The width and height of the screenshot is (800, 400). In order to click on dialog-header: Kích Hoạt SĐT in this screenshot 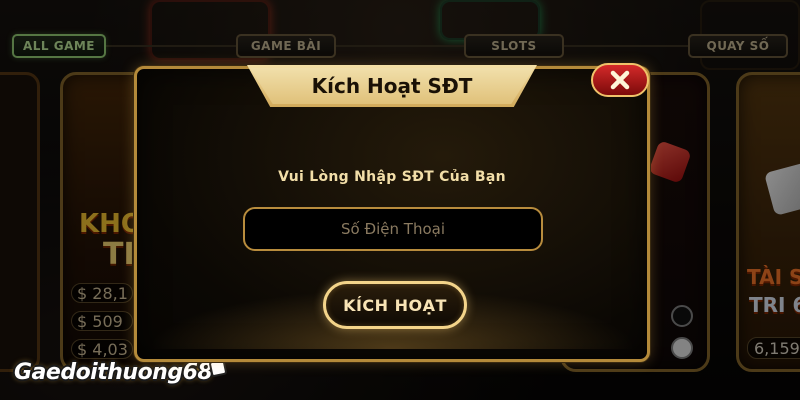, I will do `click(392, 86)`.